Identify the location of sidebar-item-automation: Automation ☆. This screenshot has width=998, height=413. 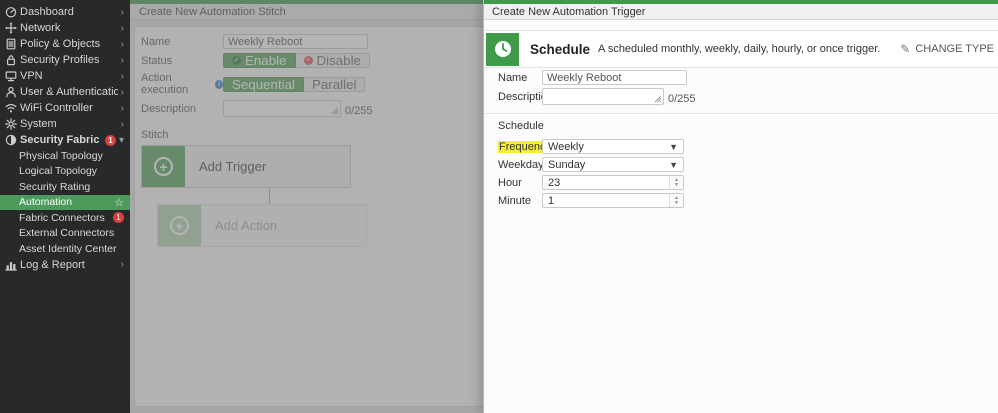
(65, 202).